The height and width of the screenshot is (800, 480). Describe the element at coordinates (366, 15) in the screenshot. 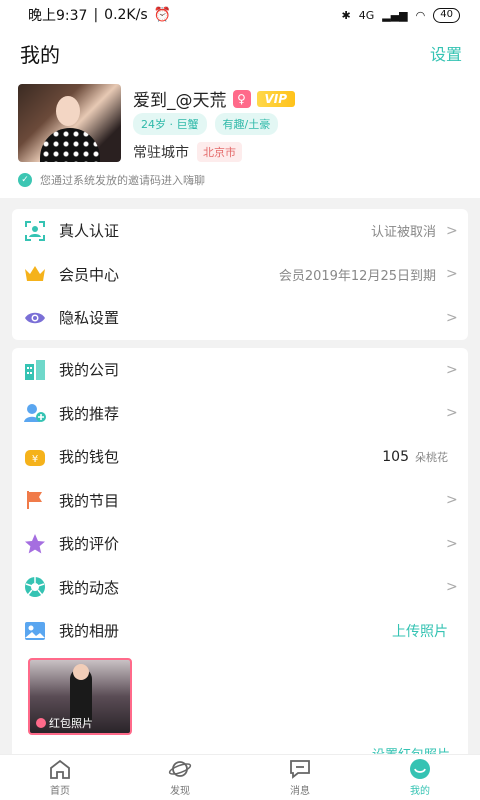

I see `network-type: 4G` at that location.